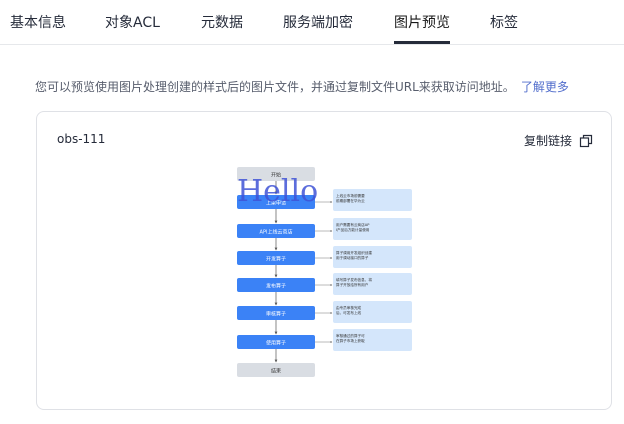 The width and height of the screenshot is (624, 424). What do you see at coordinates (38, 22) in the screenshot?
I see `tab-basic-info: 基本信息` at bounding box center [38, 22].